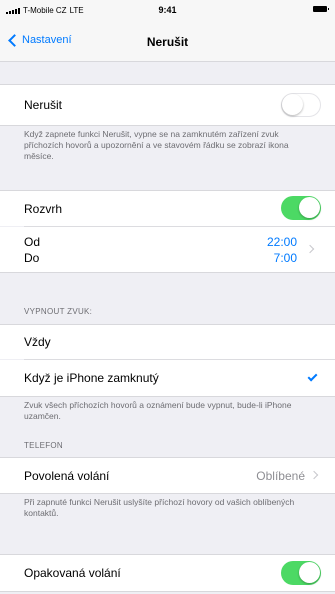 The image size is (335, 594). I want to click on allowed-calls-label: Povolená volání, so click(67, 475).